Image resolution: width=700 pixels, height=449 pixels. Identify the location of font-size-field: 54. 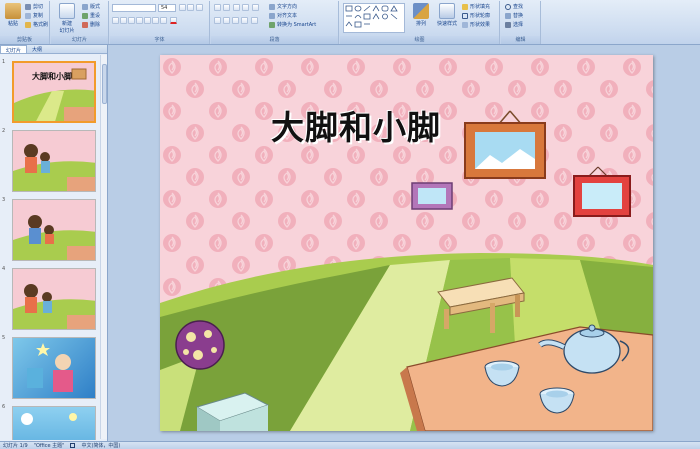
(167, 8).